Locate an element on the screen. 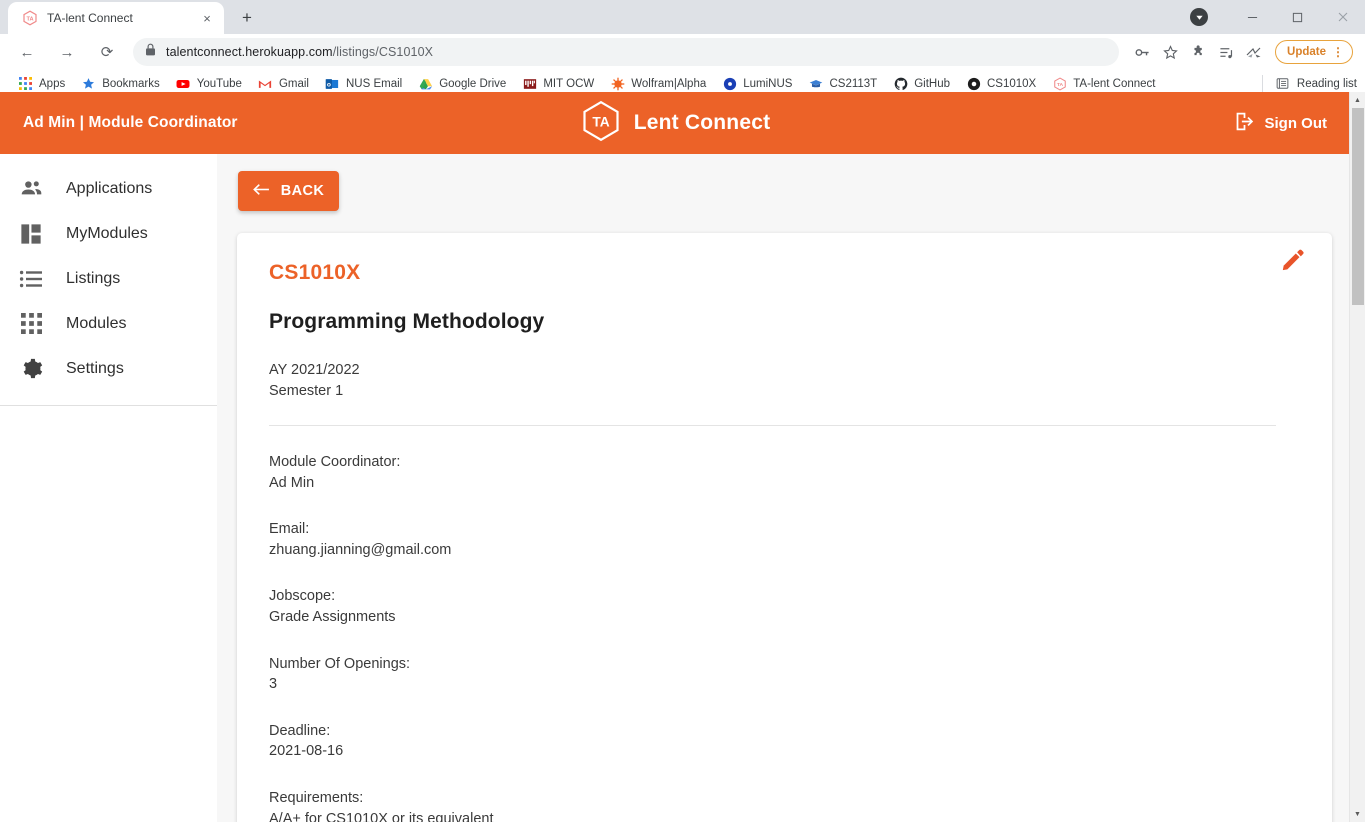 Image resolution: width=1365 pixels, height=822 pixels. reload-icon: ⟳ is located at coordinates (107, 52).